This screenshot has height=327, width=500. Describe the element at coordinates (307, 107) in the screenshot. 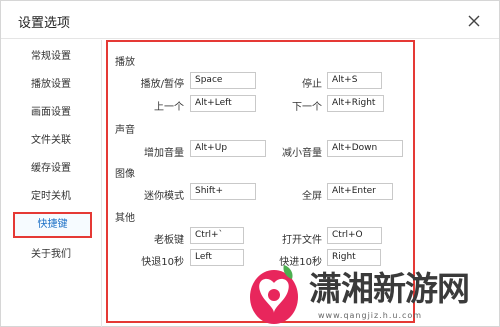

I see `hotkey-label: 下一个` at that location.